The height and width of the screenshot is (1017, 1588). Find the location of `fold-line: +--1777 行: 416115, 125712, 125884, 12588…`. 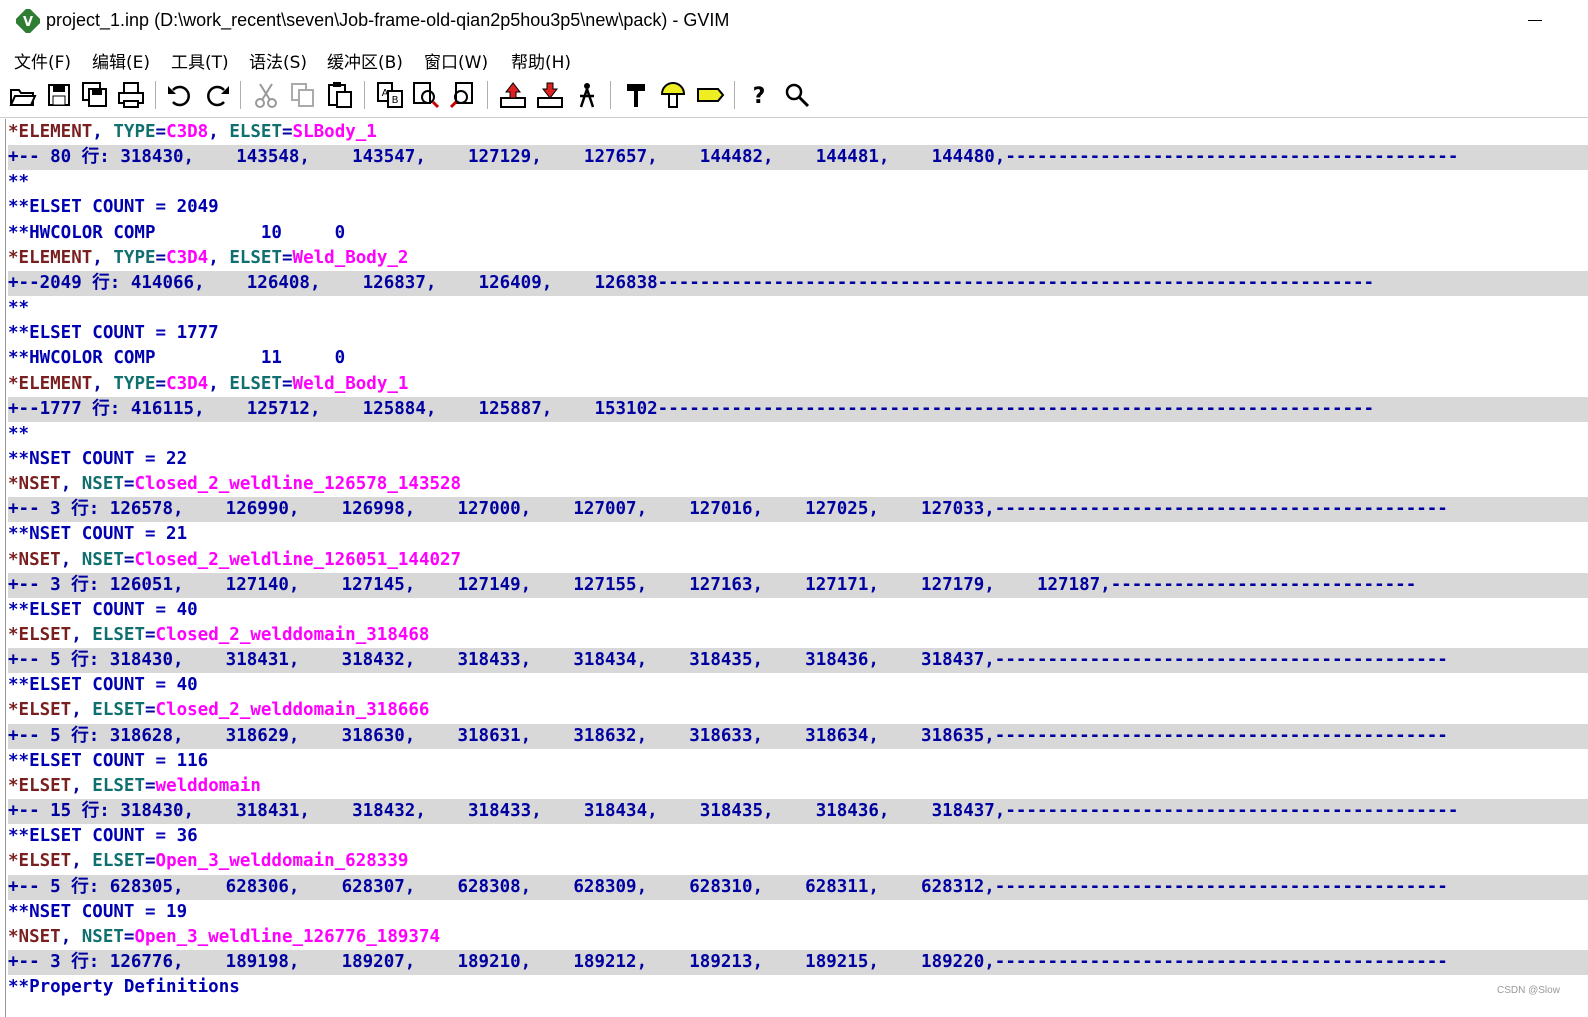

fold-line: +--1777 行: 416115, 125712, 125884, 12588… is located at coordinates (798, 409).